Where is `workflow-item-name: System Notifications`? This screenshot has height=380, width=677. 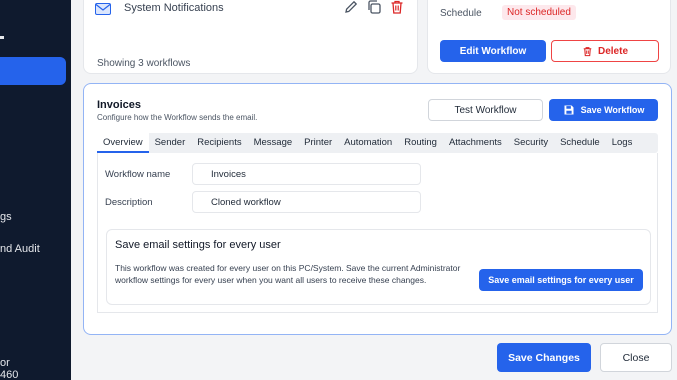
workflow-item-name: System Notifications is located at coordinates (174, 8).